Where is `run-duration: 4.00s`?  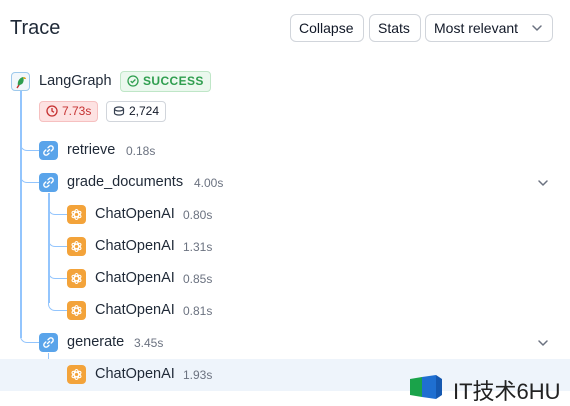 run-duration: 4.00s is located at coordinates (209, 183).